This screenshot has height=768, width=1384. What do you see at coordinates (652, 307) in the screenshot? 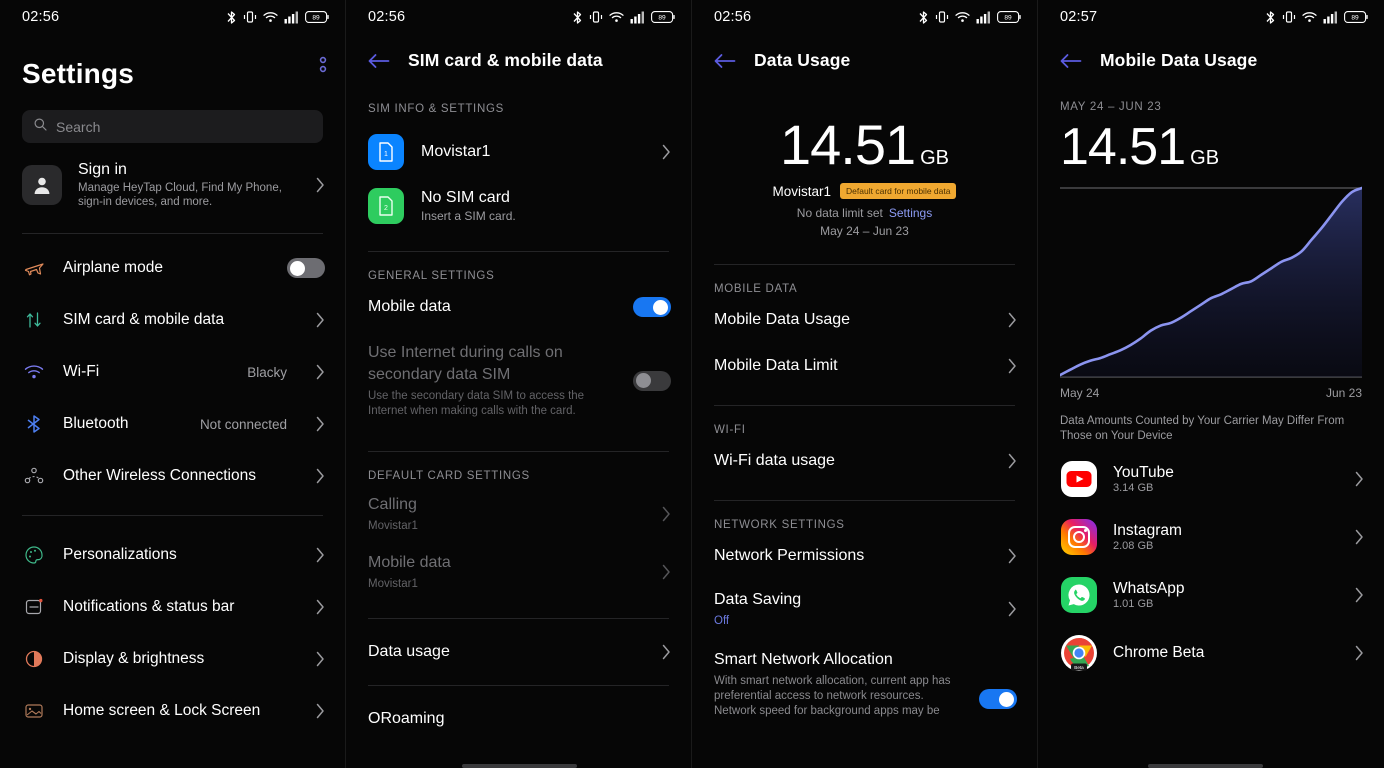
I see `mobile-data-toggle` at bounding box center [652, 307].